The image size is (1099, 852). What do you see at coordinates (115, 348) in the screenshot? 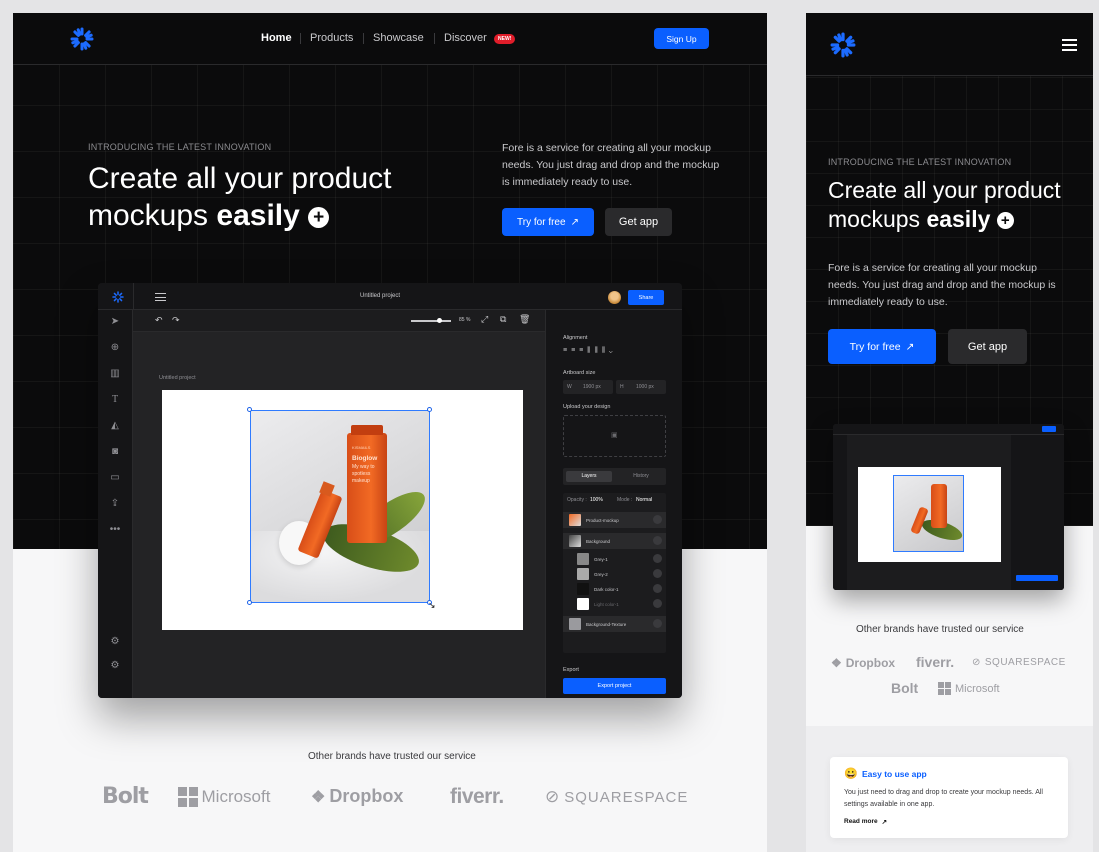
I see `add-icon: ⊕` at bounding box center [115, 348].